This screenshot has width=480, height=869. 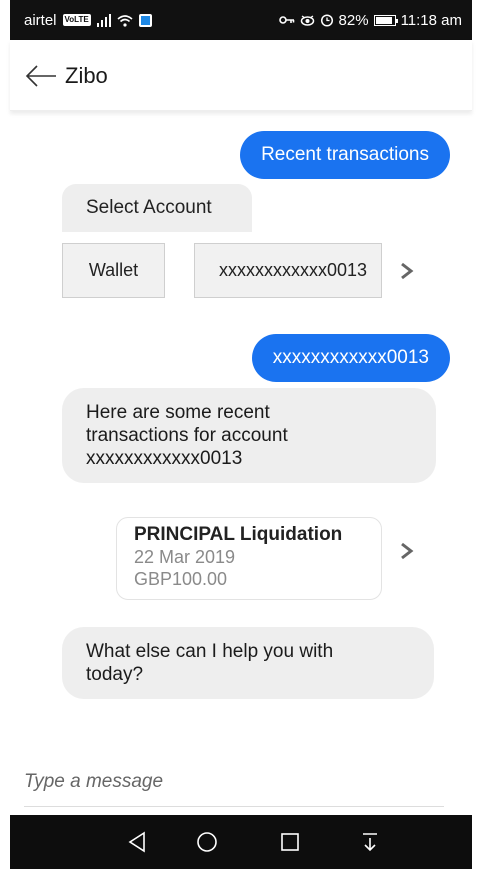 I want to click on chat-header: Zibo, so click(x=241, y=75).